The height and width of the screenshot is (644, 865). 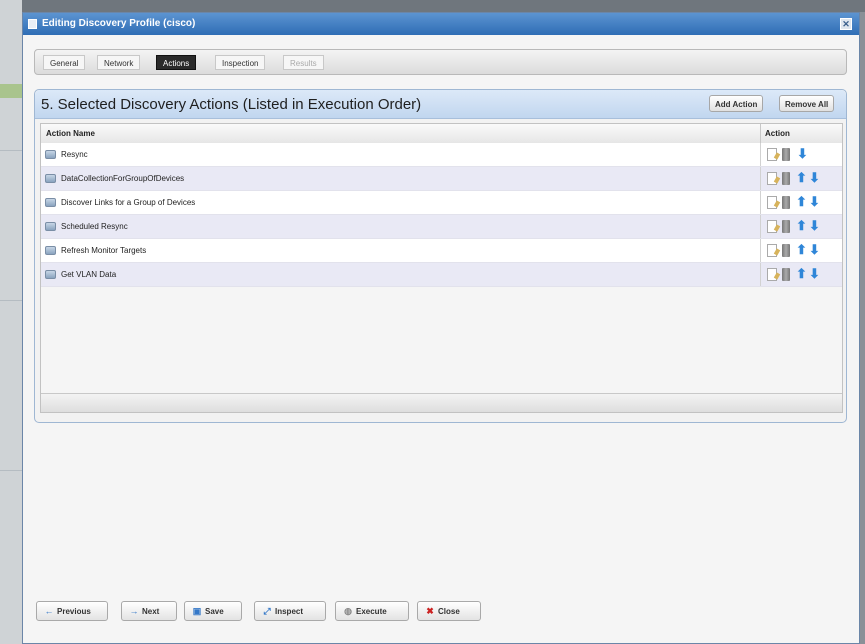 What do you see at coordinates (372, 611) in the screenshot?
I see `execute-button: ◍ Execute` at bounding box center [372, 611].